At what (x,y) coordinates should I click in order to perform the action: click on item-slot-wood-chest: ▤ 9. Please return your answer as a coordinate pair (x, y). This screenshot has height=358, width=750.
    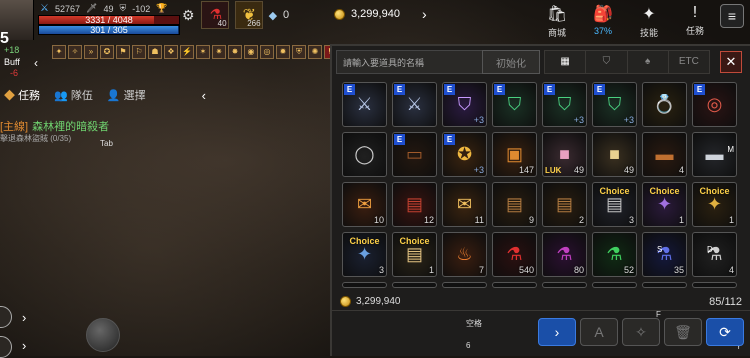
    Looking at the image, I should click on (514, 204).